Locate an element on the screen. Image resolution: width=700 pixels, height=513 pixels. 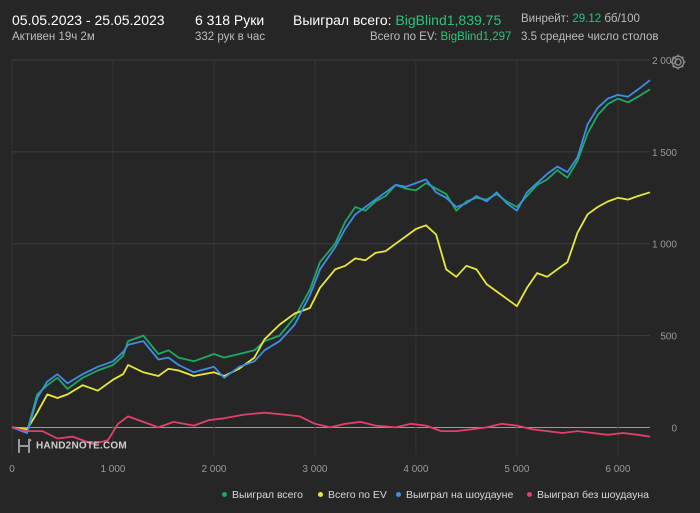
x-tick-label: 0 is located at coordinates (12, 469).